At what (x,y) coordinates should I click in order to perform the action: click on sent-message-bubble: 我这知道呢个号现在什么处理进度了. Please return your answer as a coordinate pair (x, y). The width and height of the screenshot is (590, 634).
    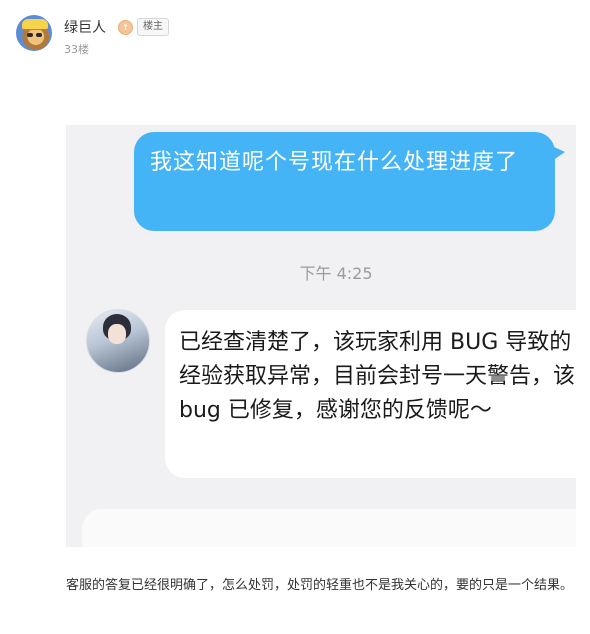
    Looking at the image, I should click on (349, 181).